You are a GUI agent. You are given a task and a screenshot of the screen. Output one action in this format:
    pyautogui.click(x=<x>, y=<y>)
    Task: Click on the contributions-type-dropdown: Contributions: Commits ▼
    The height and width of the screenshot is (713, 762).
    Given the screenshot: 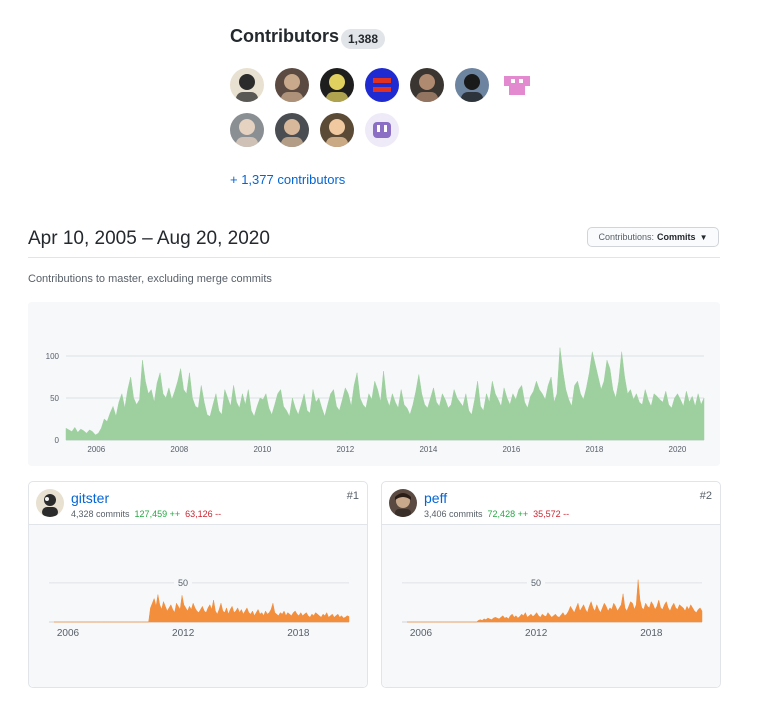 What is the action you would take?
    pyautogui.click(x=653, y=237)
    